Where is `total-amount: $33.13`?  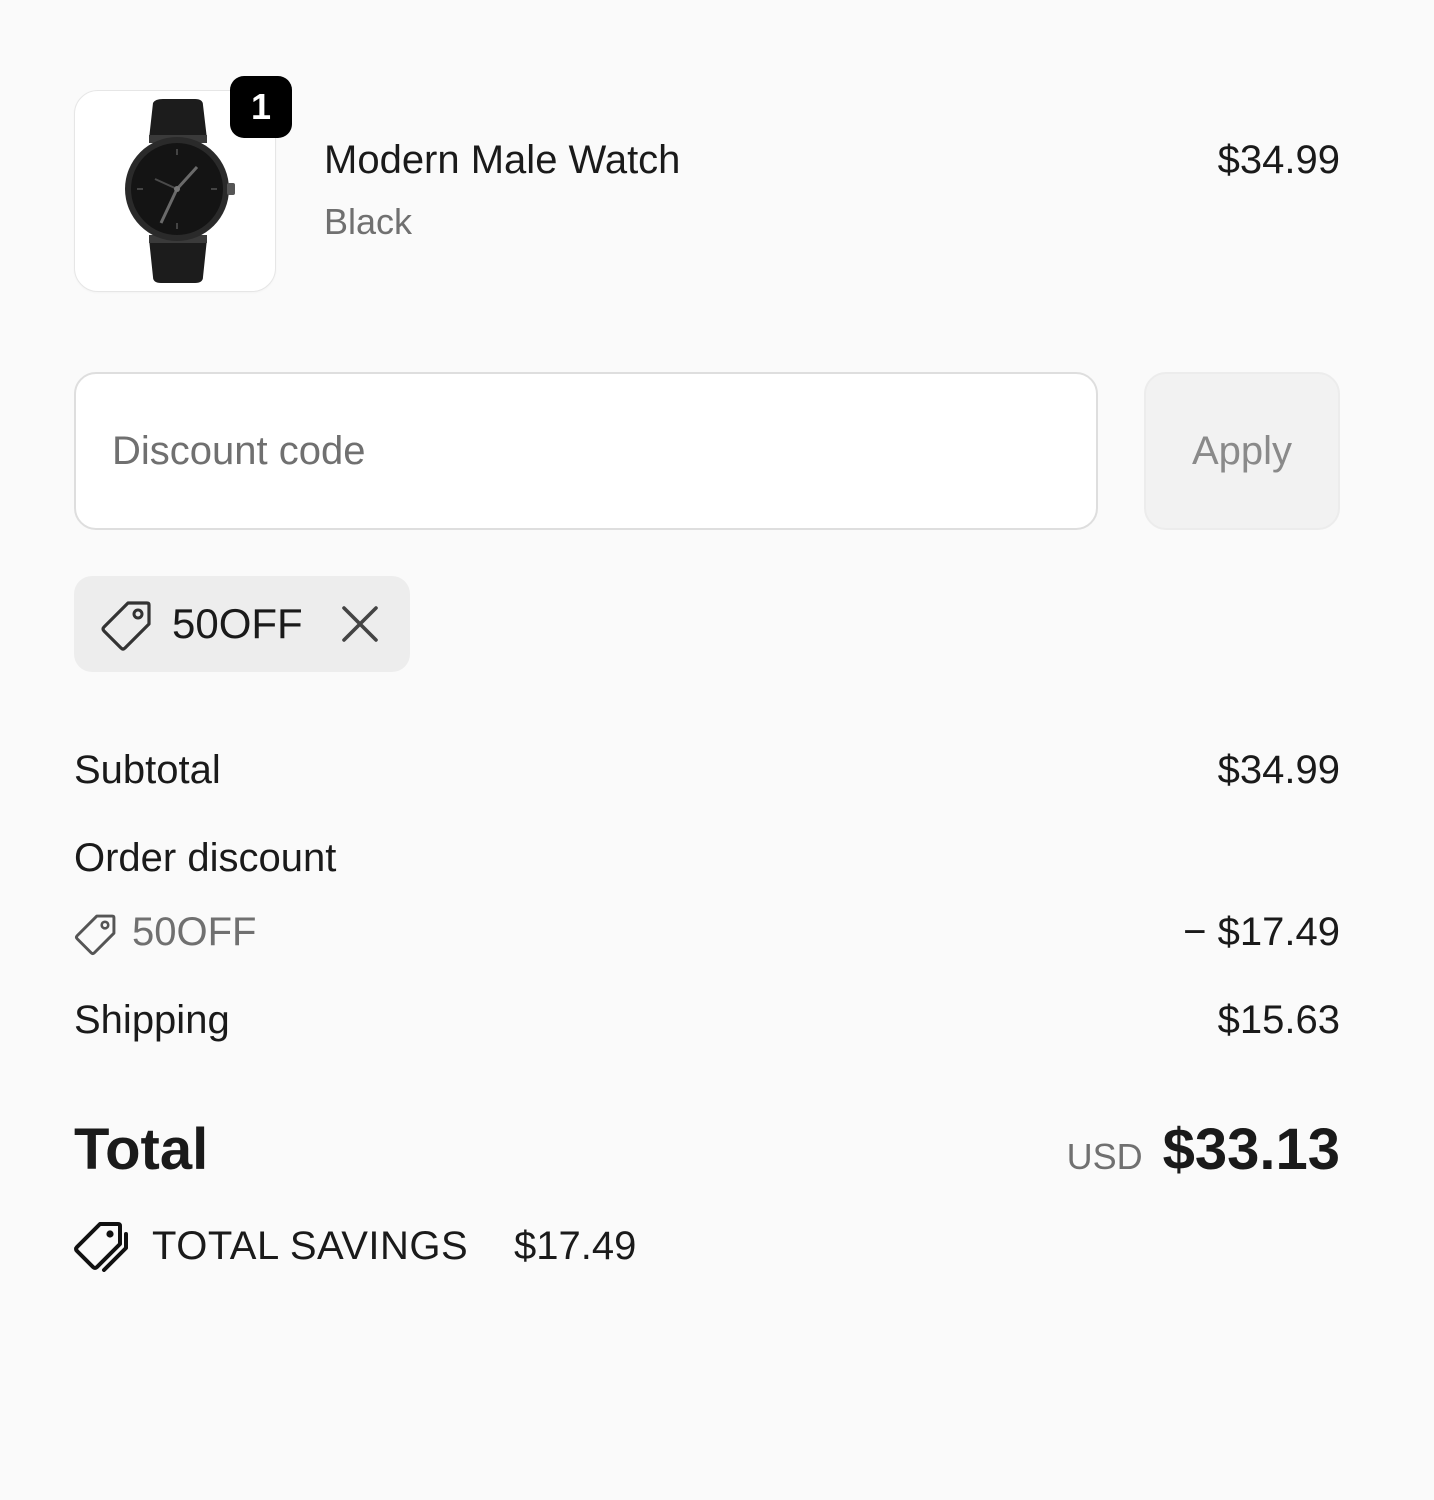
total-amount: $33.13 is located at coordinates (1251, 1149).